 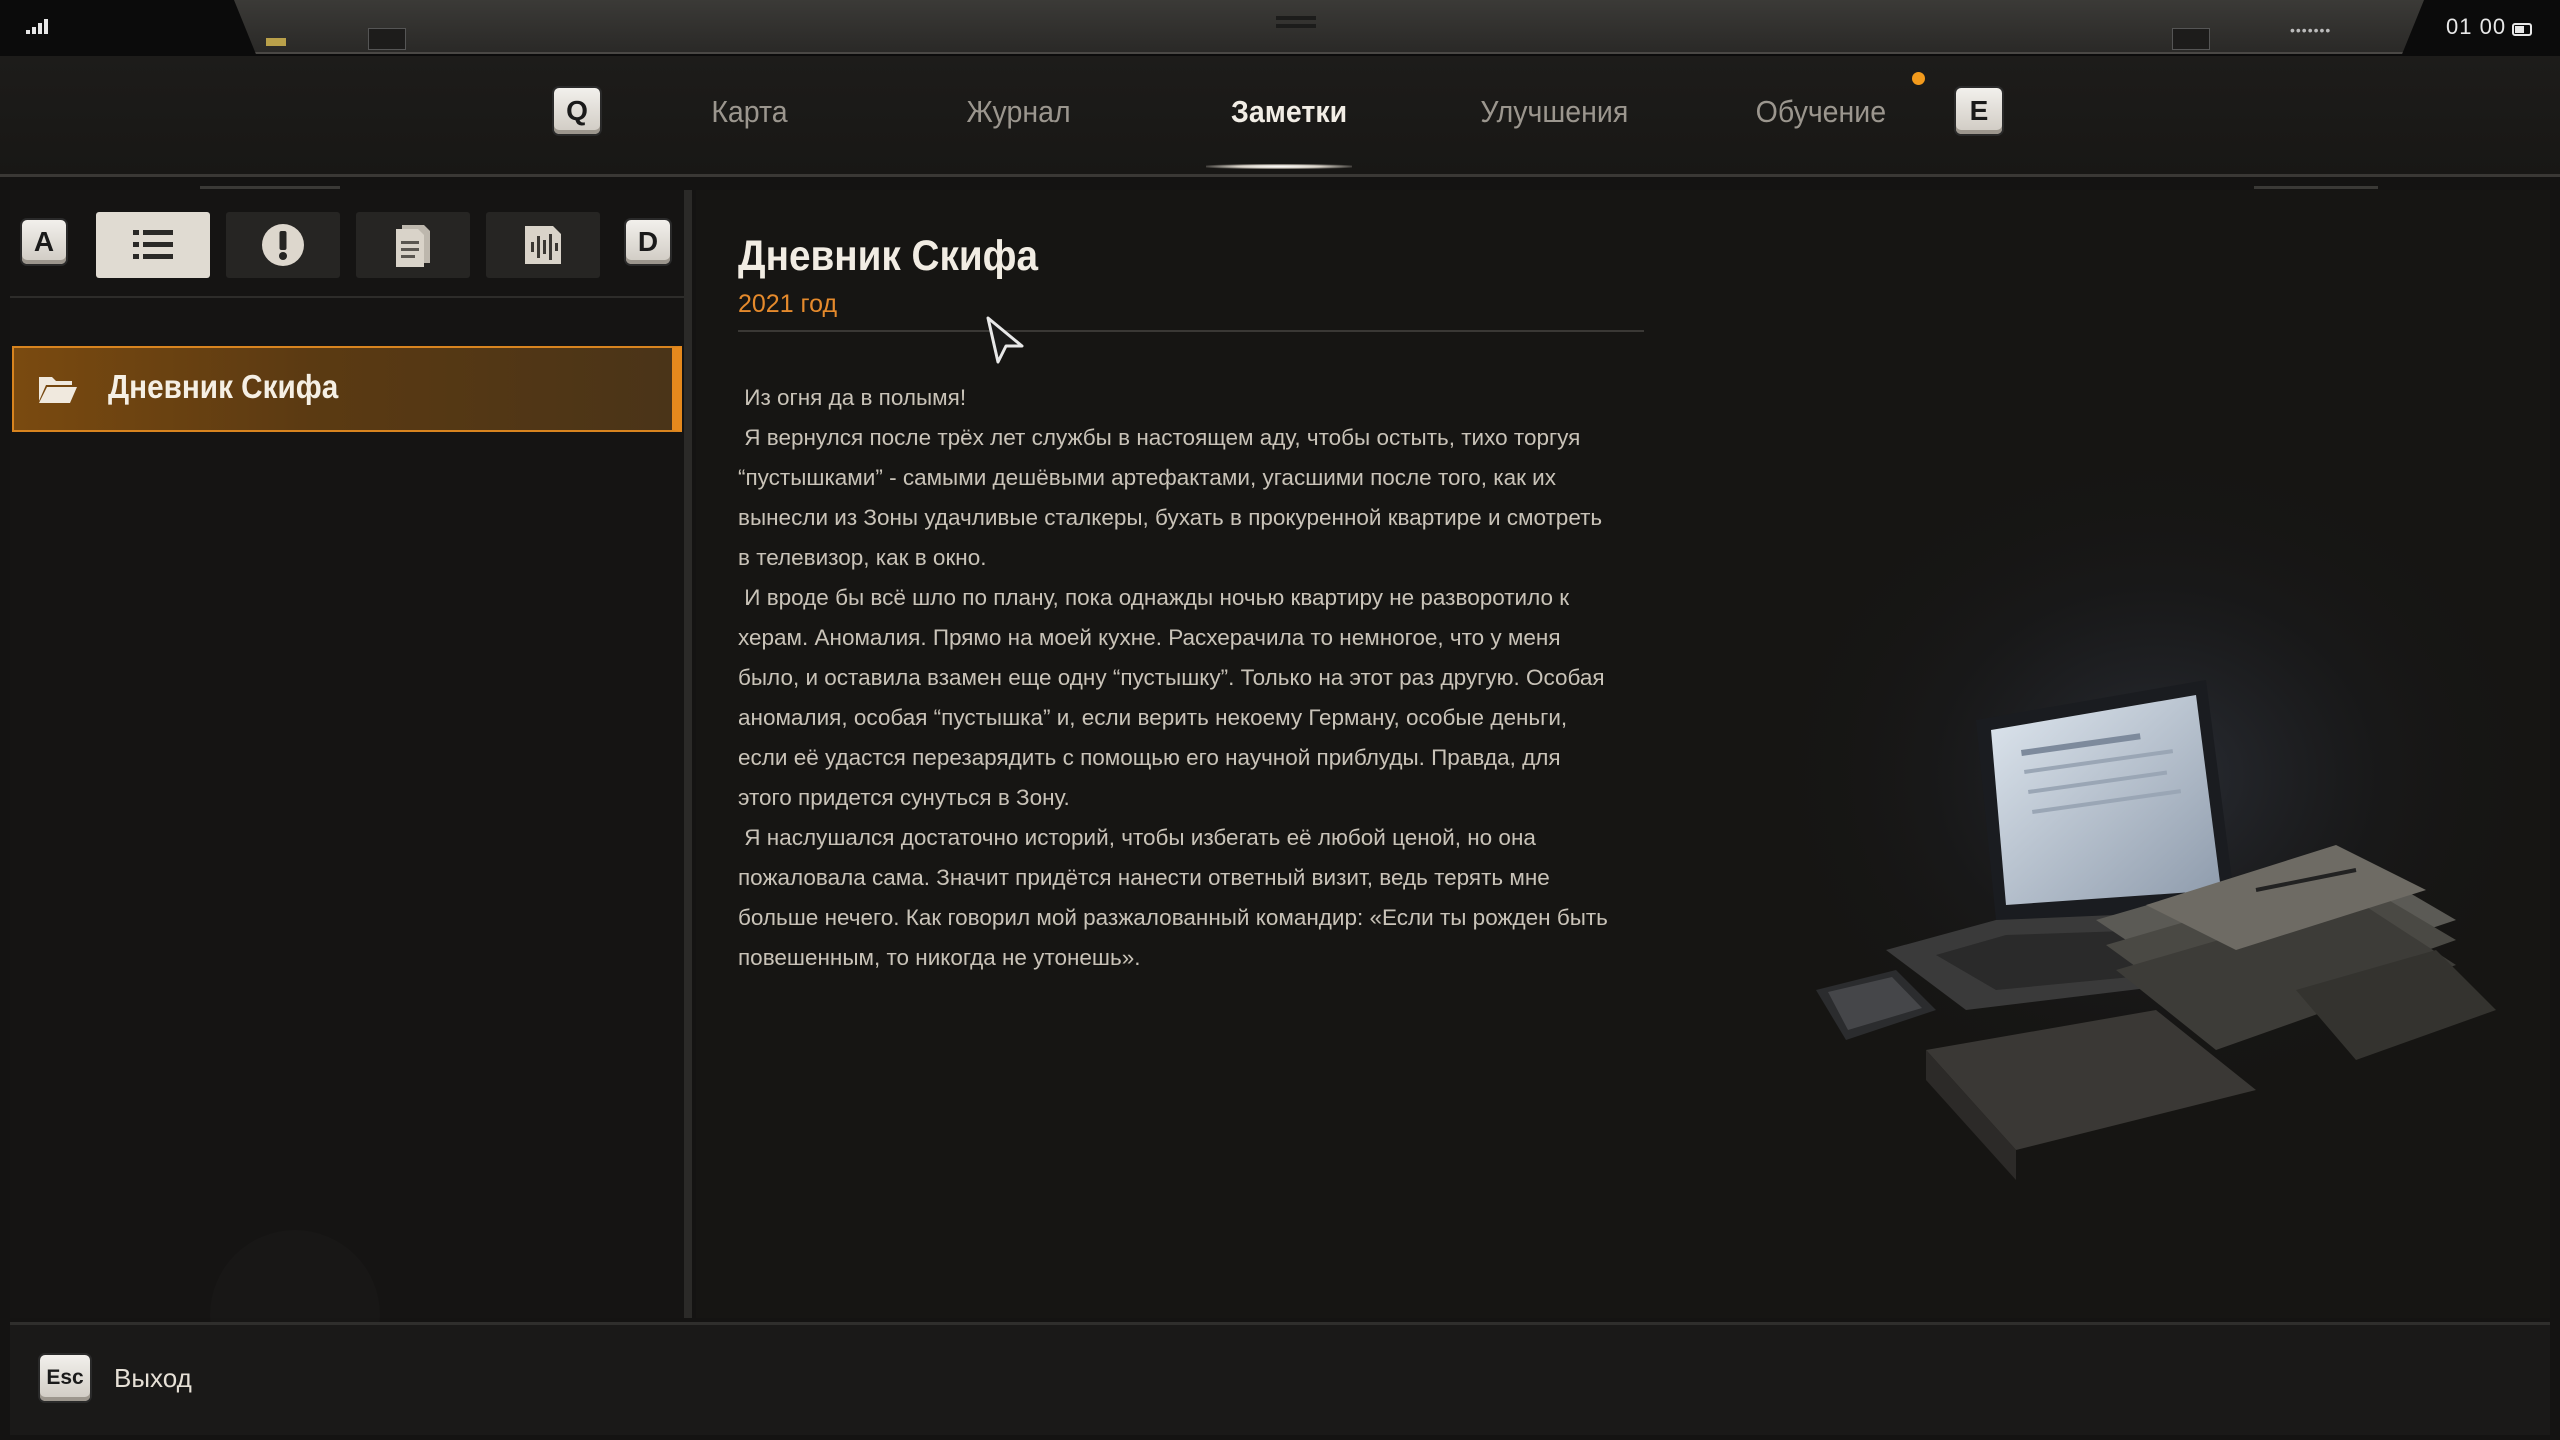 I want to click on document-icon, so click(x=413, y=246).